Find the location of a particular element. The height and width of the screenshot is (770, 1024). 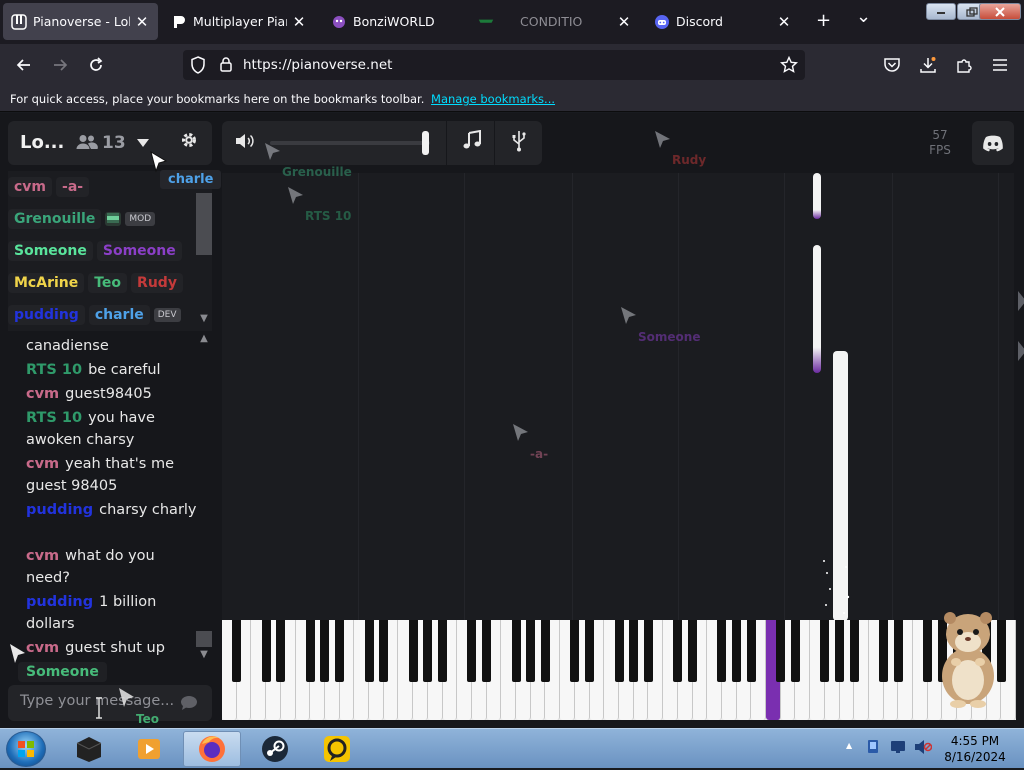

volume-button is located at coordinates (245, 143).